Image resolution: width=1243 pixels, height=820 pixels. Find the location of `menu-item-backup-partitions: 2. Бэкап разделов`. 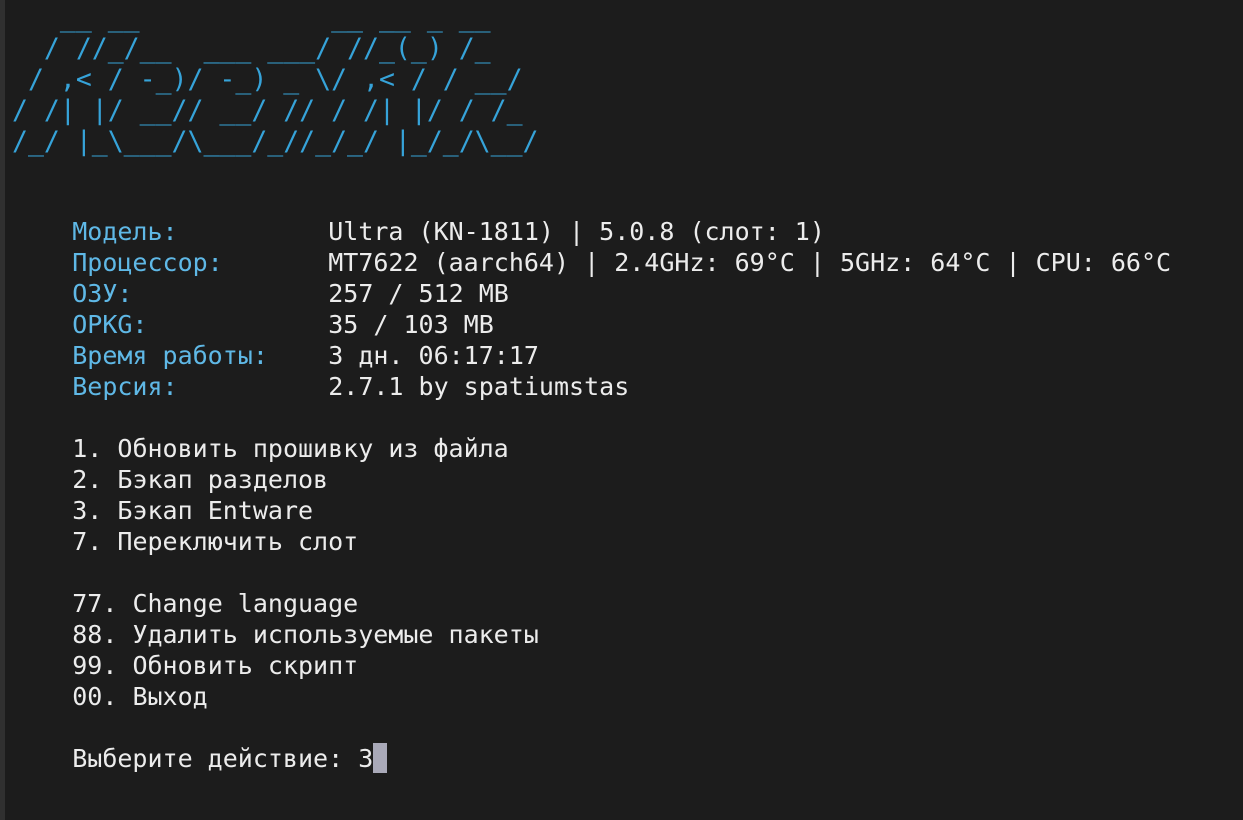

menu-item-backup-partitions: 2. Бэкап разделов is located at coordinates (170, 463).